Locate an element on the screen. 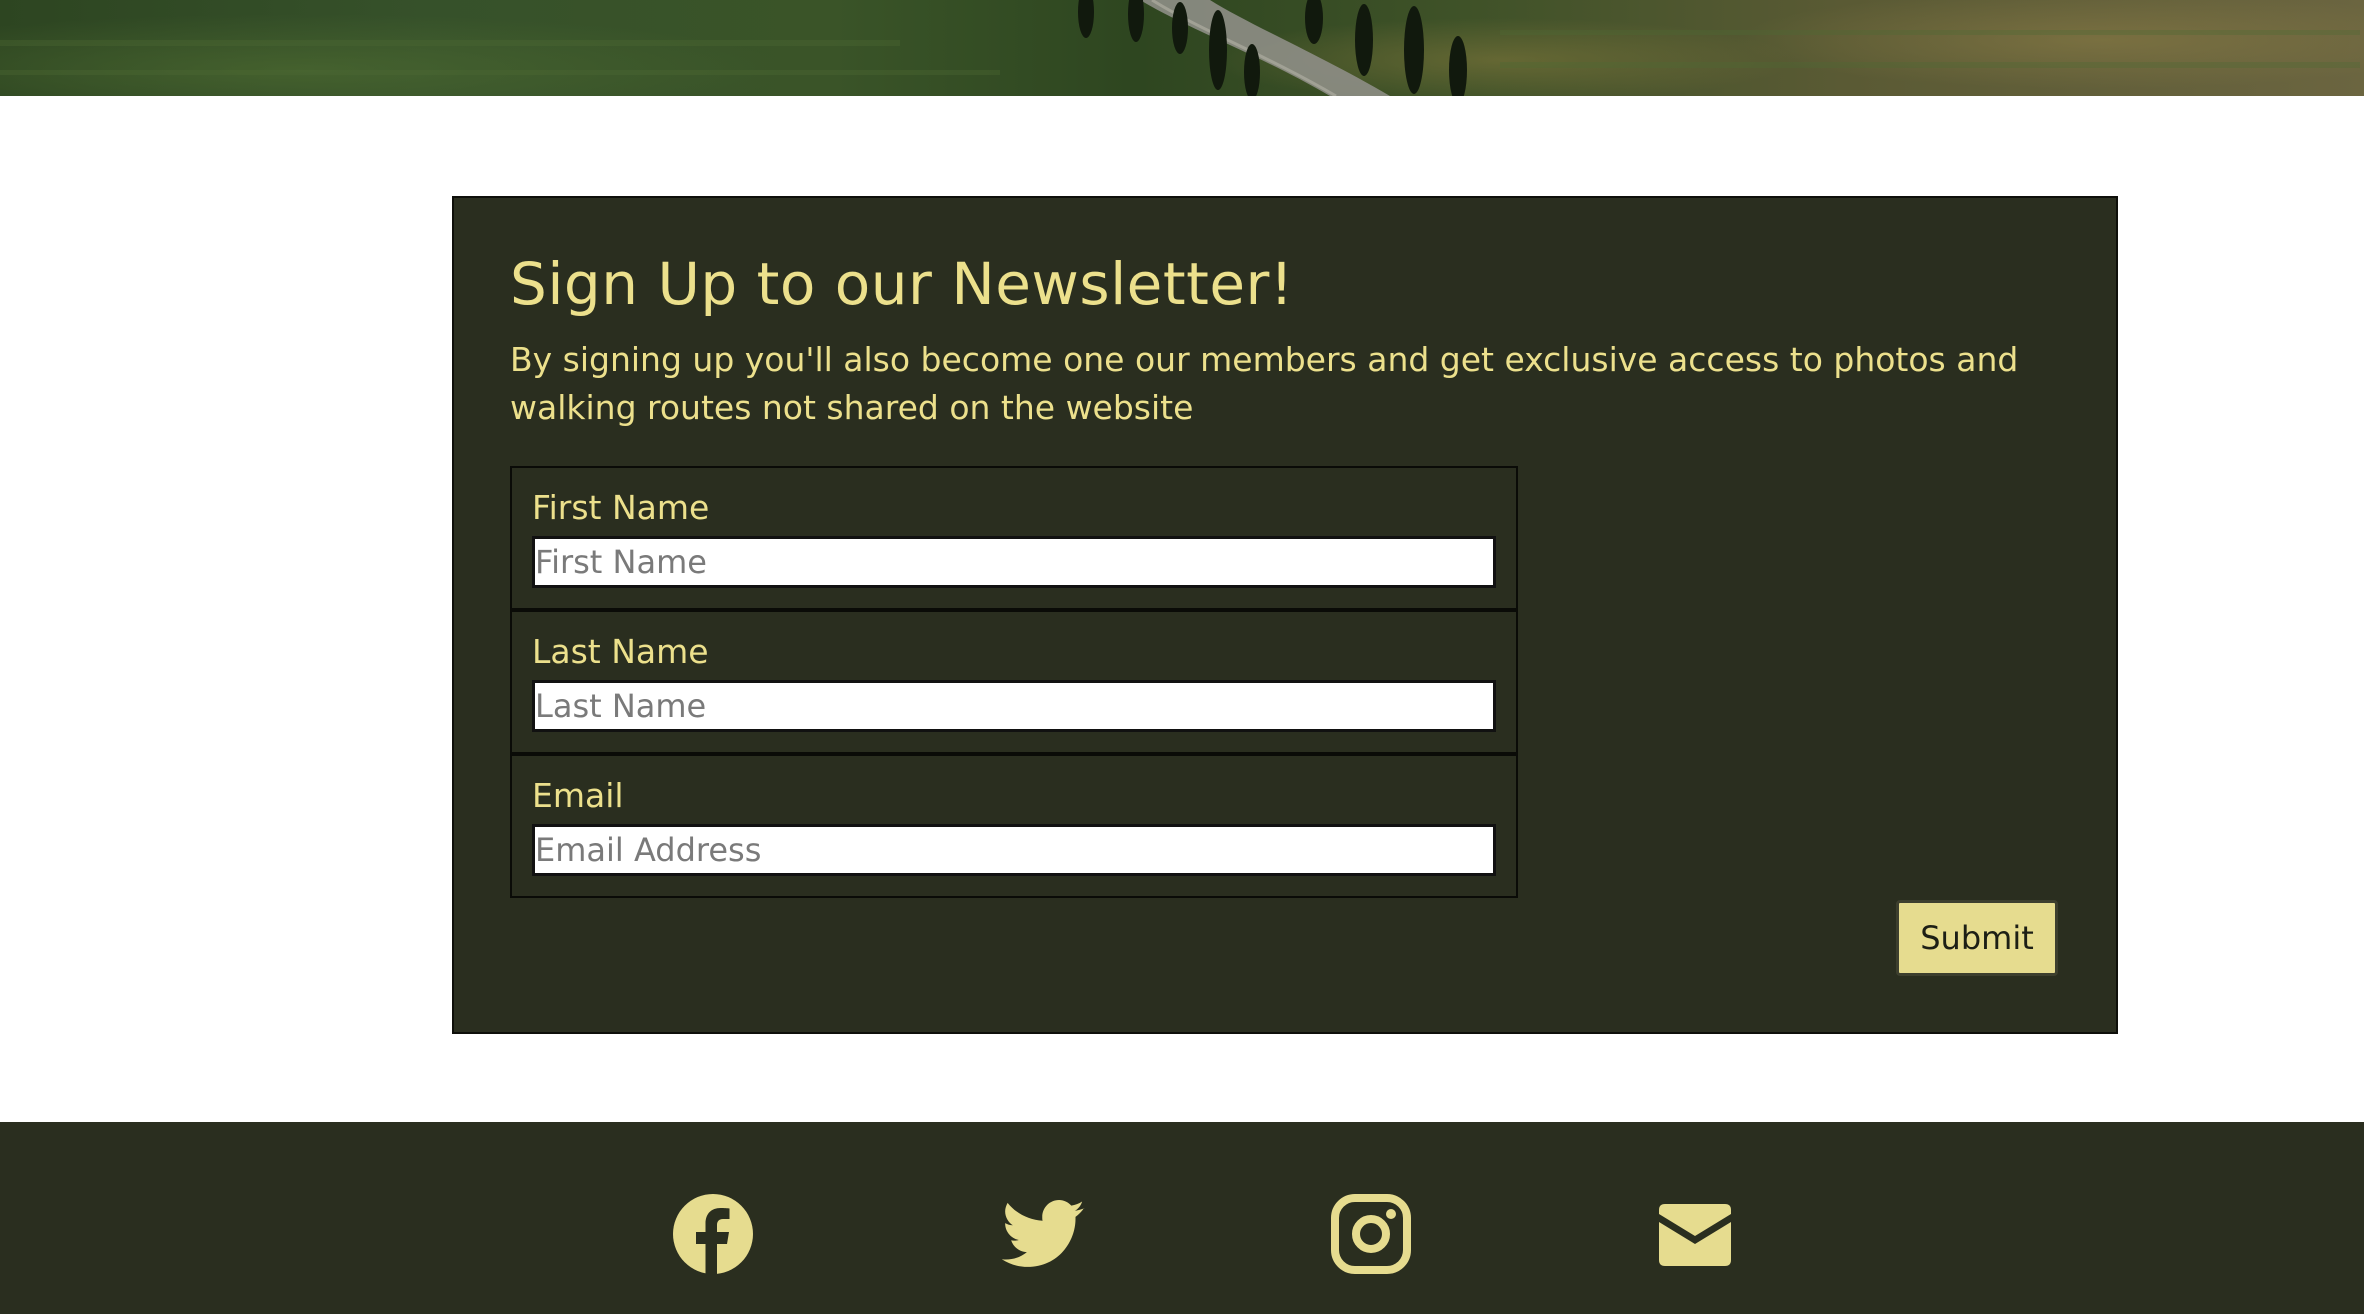 The height and width of the screenshot is (1314, 2364). hero-landscape-image is located at coordinates (1182, 48).